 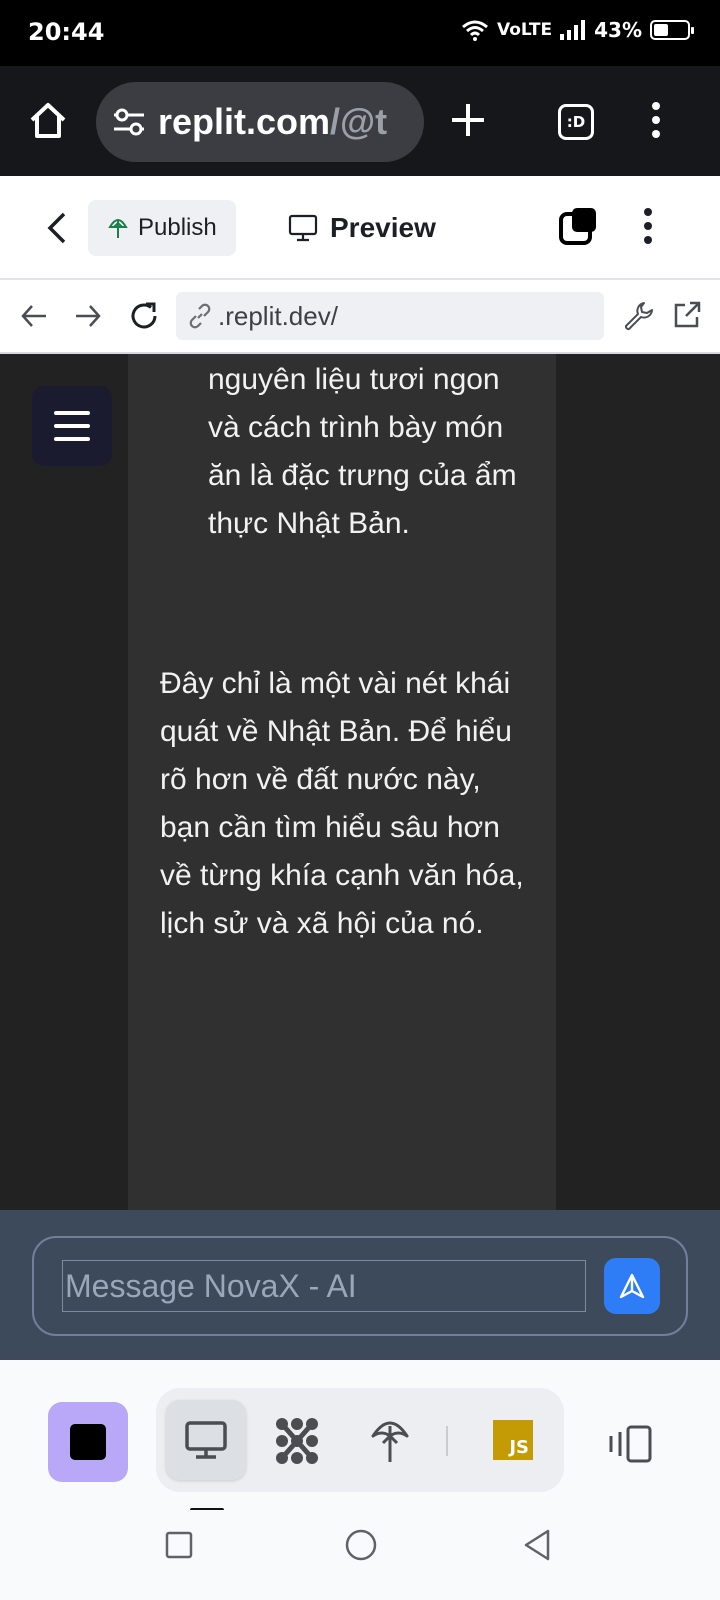 What do you see at coordinates (513, 1440) in the screenshot?
I see `js-file-icon: JS` at bounding box center [513, 1440].